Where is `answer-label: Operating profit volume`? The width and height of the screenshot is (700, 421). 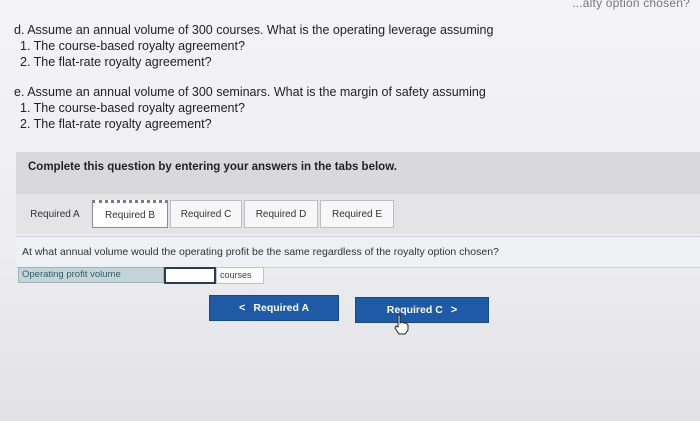 answer-label: Operating profit volume is located at coordinates (91, 275).